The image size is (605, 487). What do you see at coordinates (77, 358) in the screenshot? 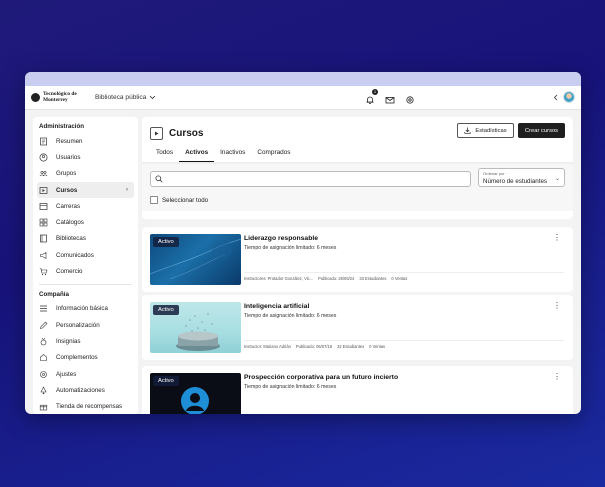
I see `sidebar-item-label: Complementos` at bounding box center [77, 358].